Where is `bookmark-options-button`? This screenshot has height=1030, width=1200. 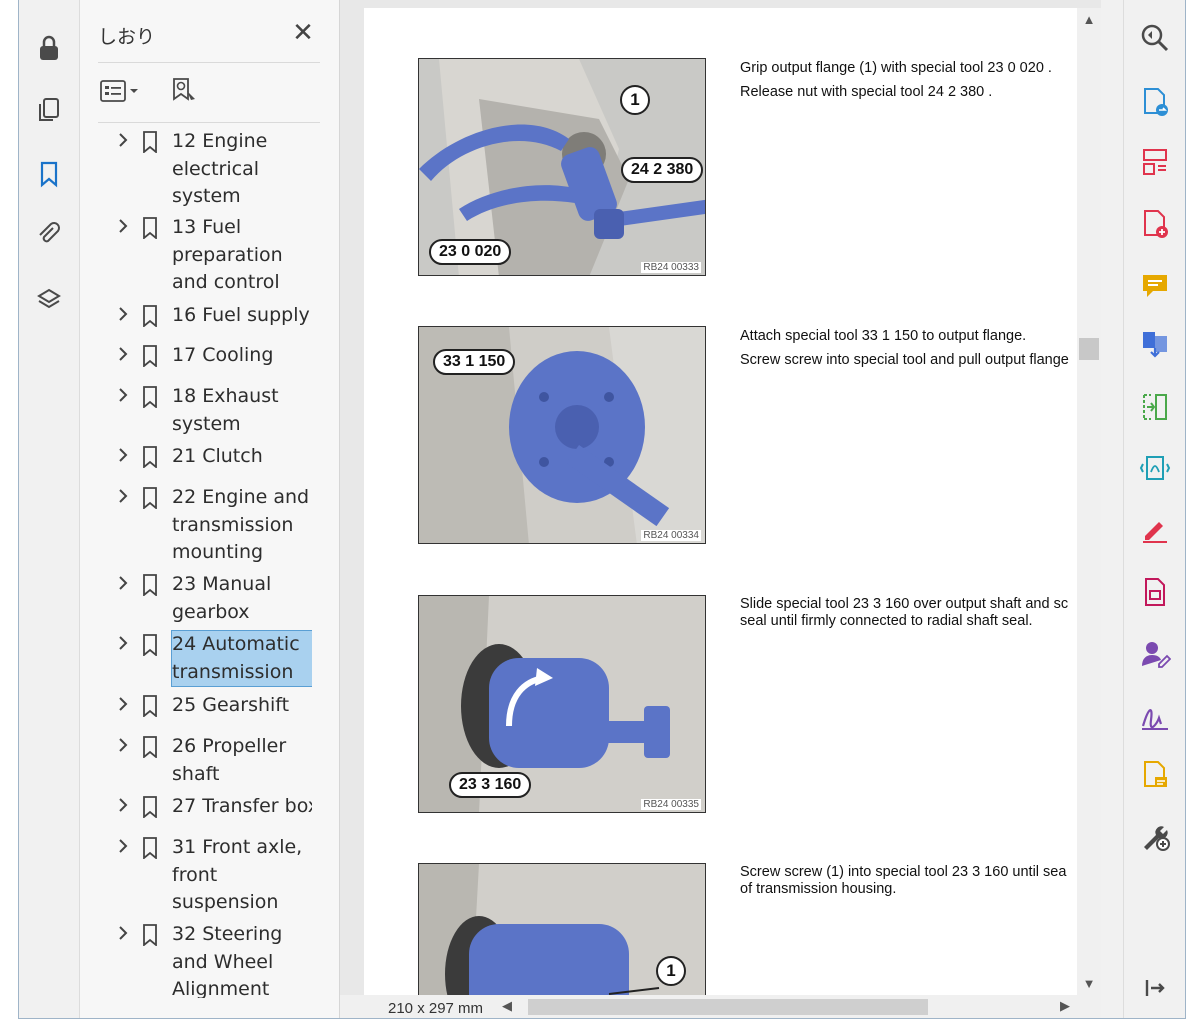
bookmark-options-button is located at coordinates (120, 91).